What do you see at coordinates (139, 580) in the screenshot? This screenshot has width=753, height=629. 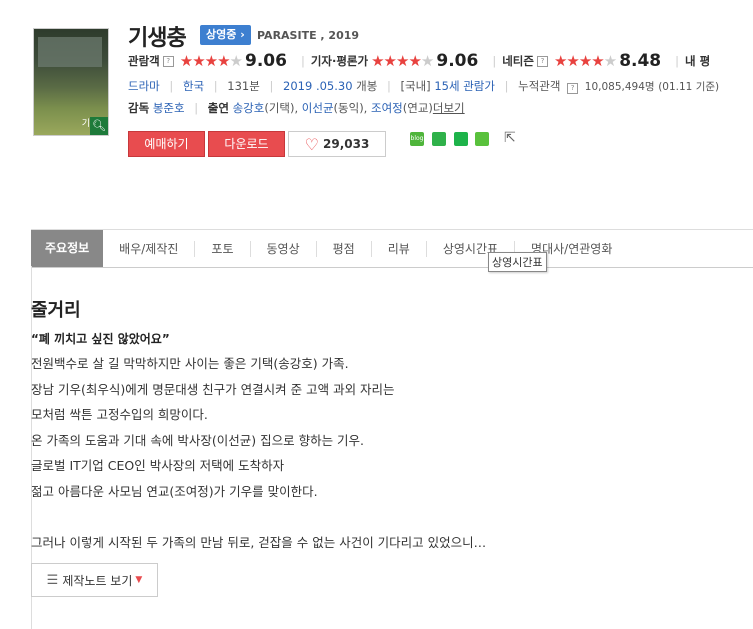 I see `caret-down-icon: ▼` at bounding box center [139, 580].